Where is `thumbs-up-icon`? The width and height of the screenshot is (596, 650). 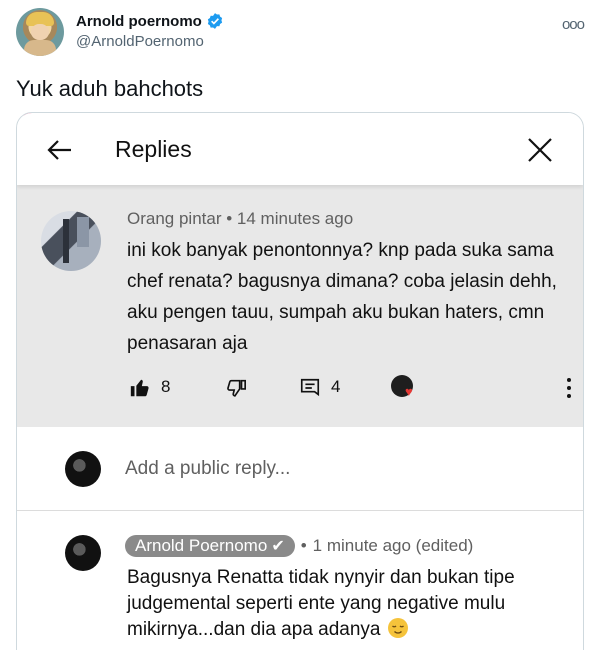 thumbs-up-icon is located at coordinates (140, 388).